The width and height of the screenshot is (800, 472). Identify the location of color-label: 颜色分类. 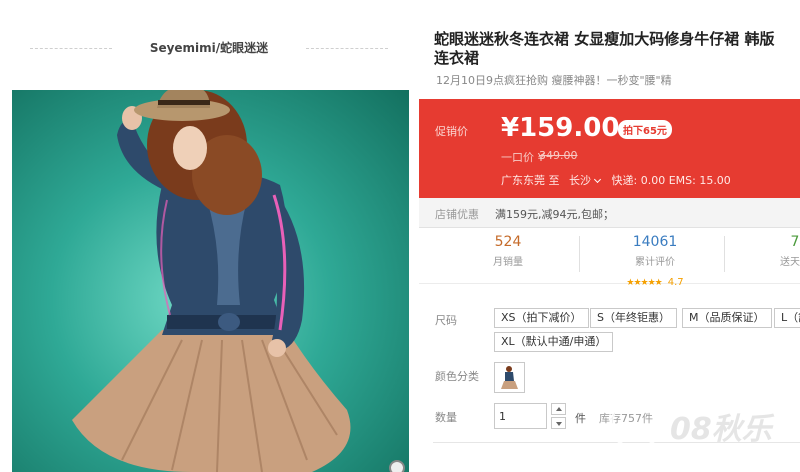
(457, 376).